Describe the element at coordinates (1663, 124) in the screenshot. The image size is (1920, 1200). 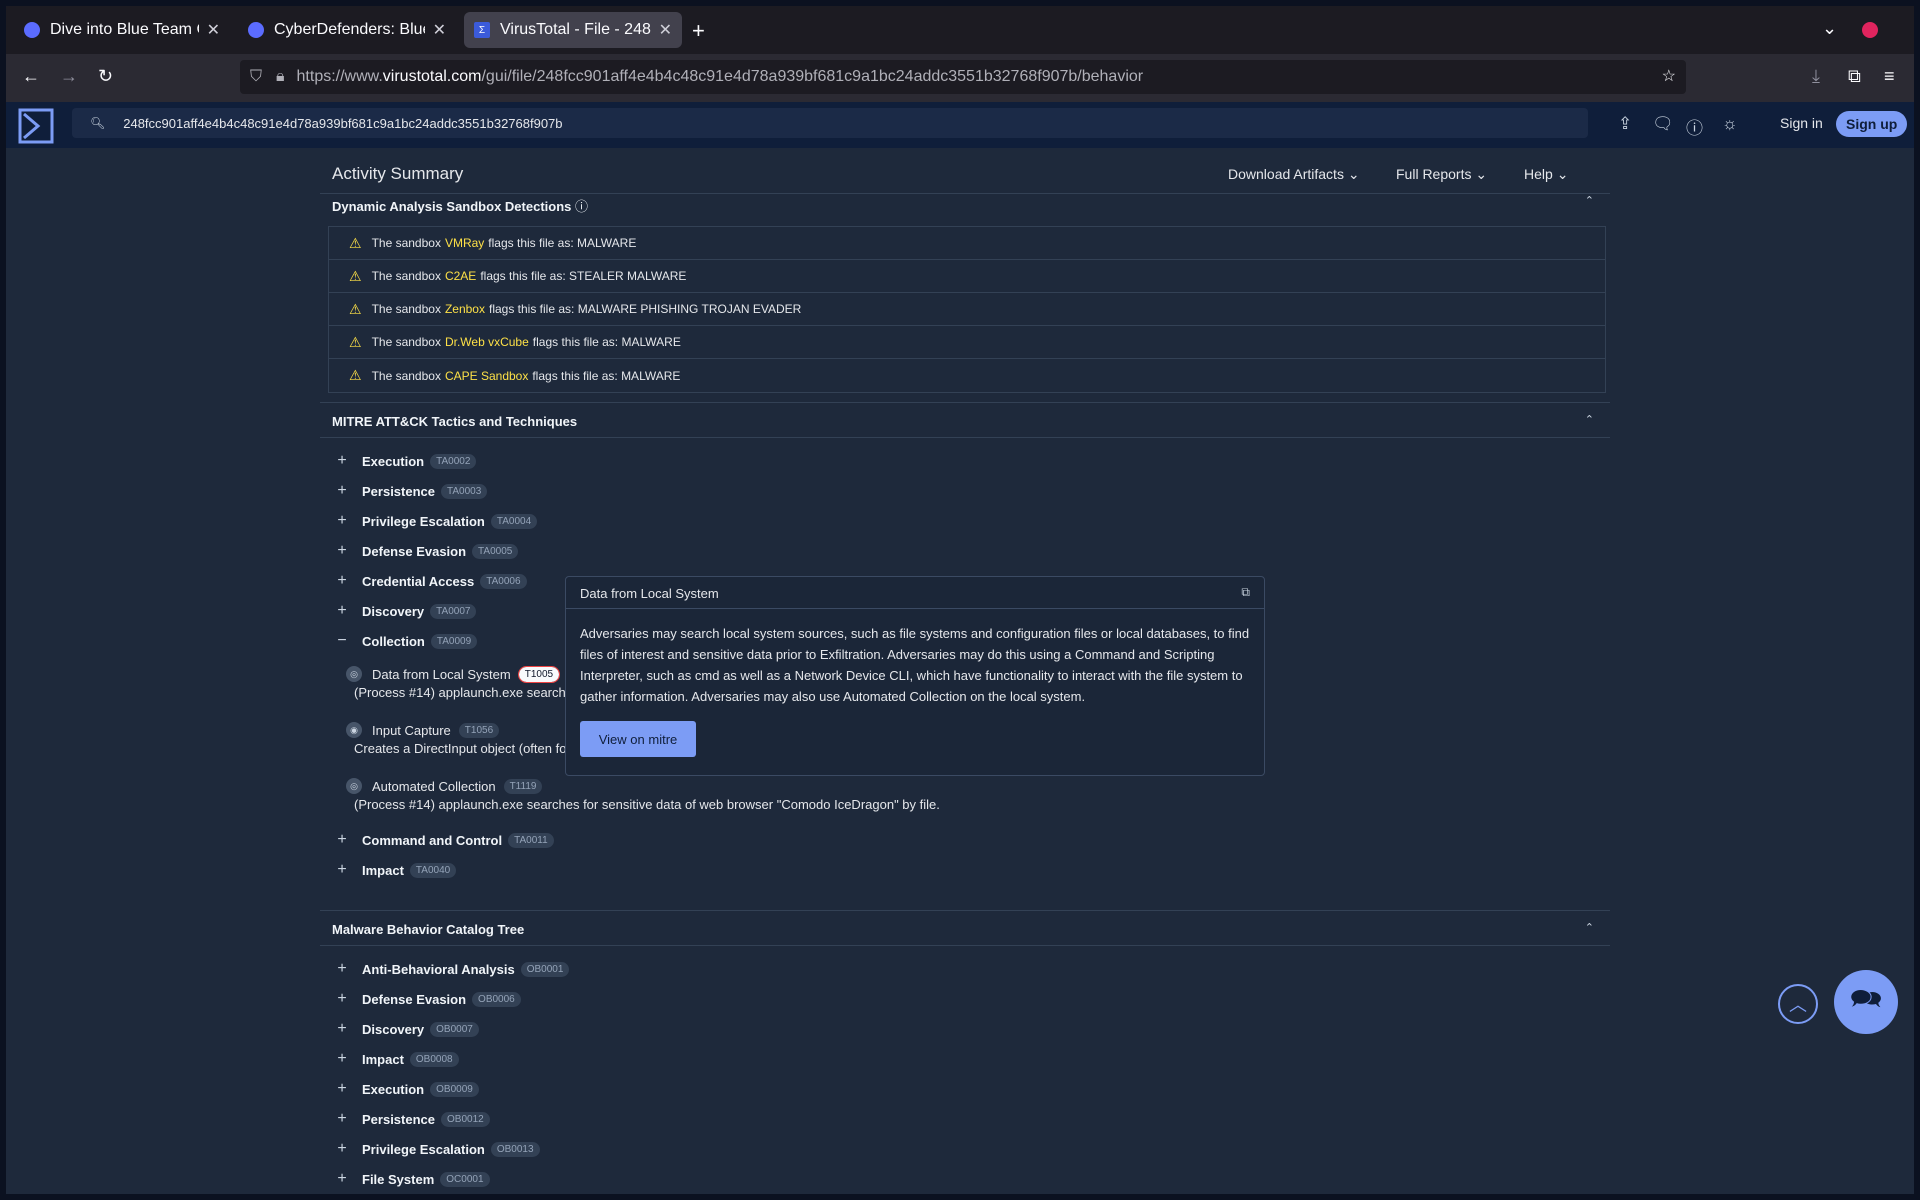
I see `notifications-icon: 🗨︎` at that location.